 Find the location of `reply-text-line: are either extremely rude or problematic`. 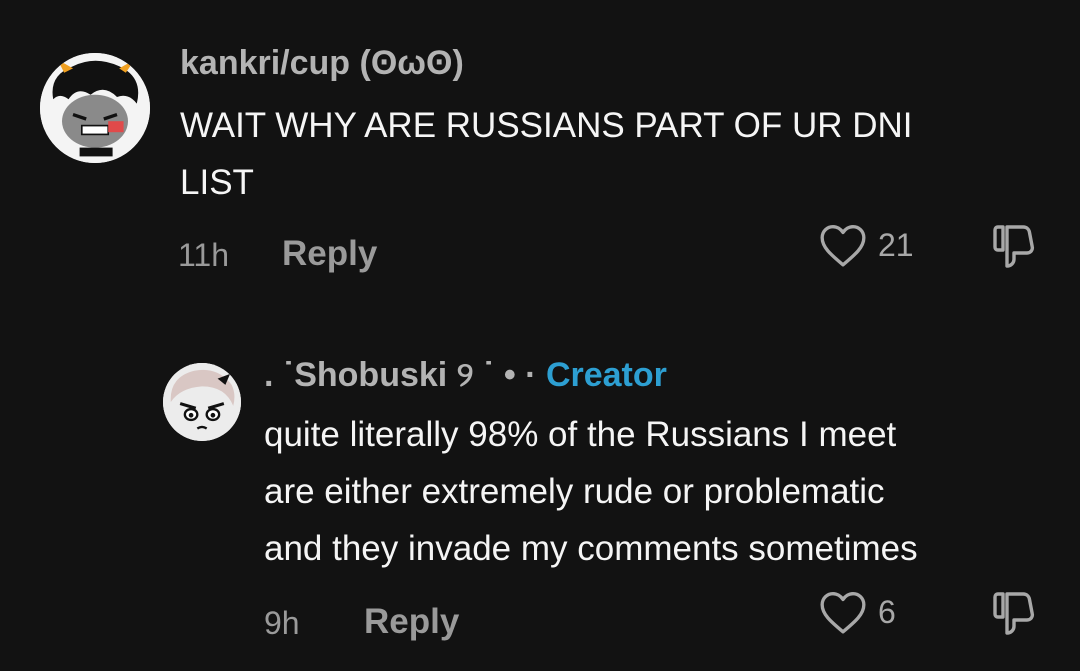

reply-text-line: are either extremely rude or problematic is located at coordinates (574, 491).